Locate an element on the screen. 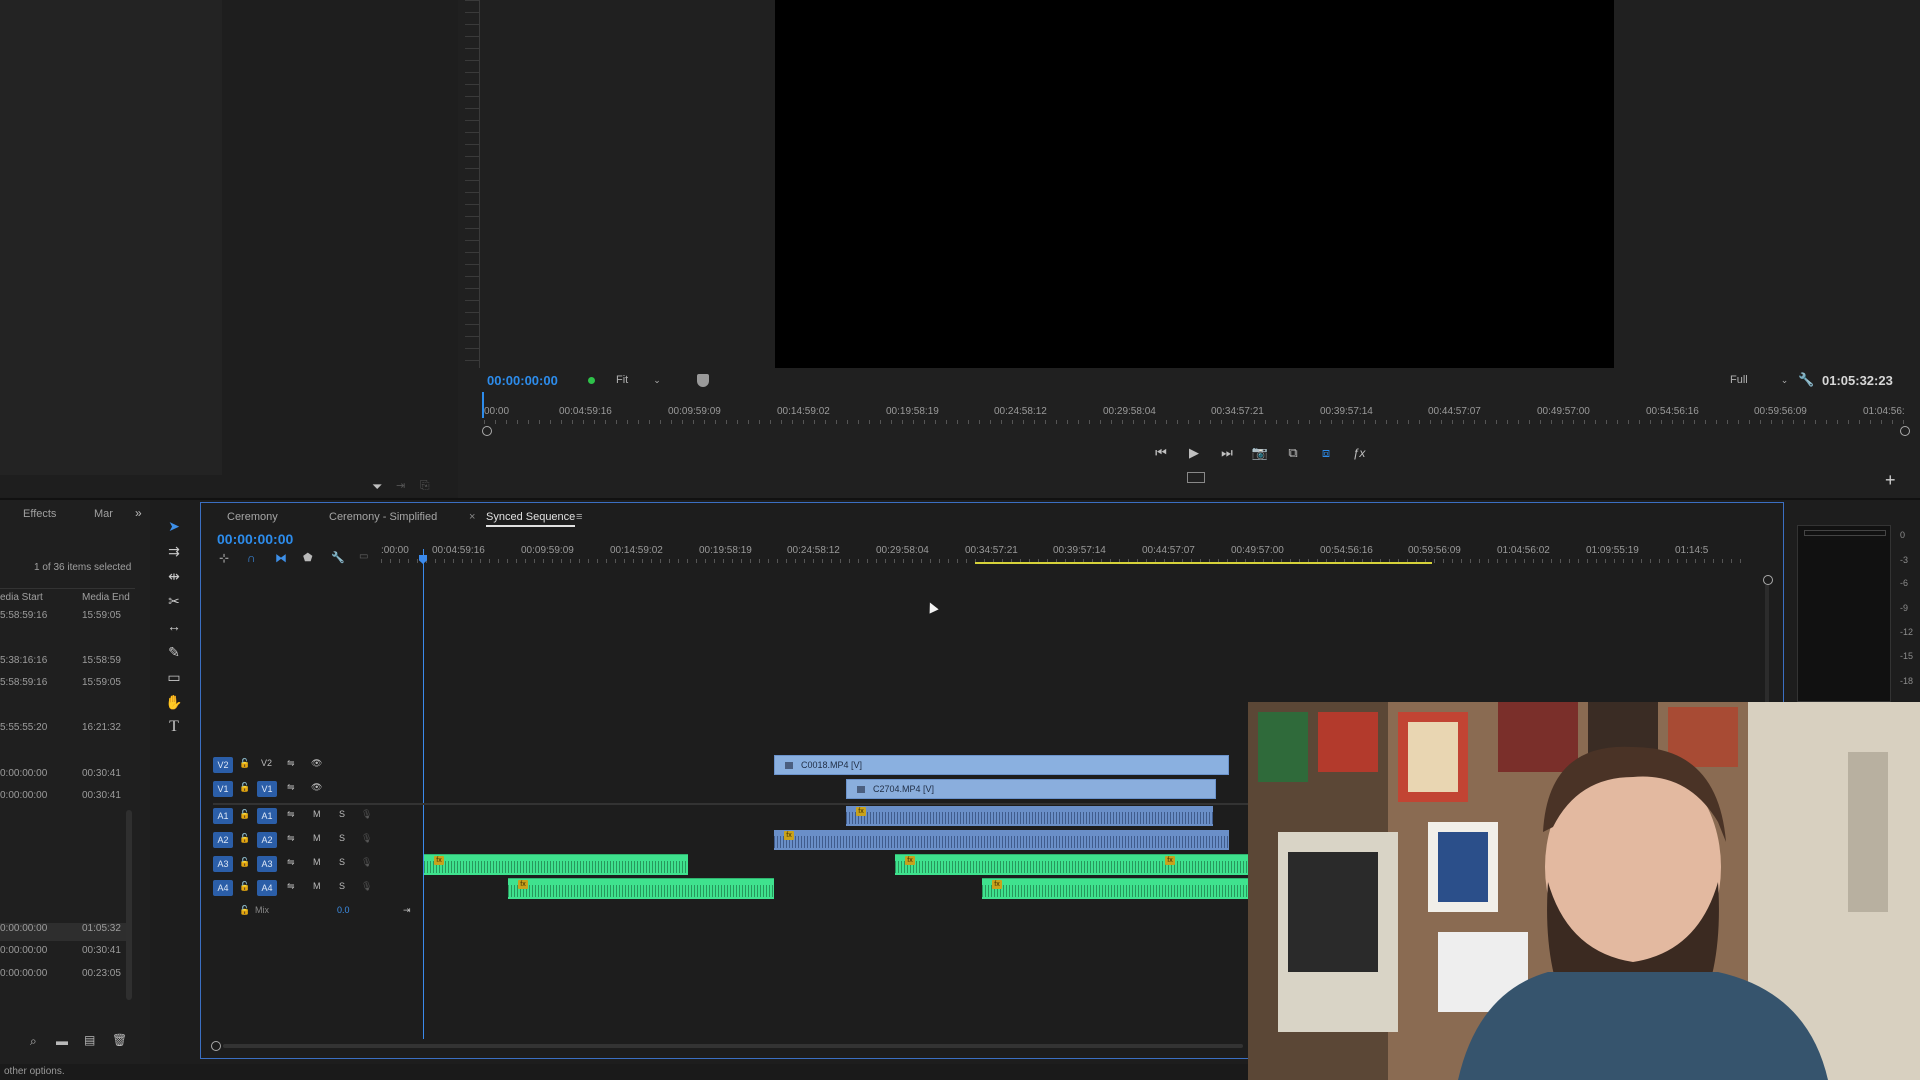 The image size is (1920, 1080). vertical-zoom-handle is located at coordinates (1768, 580).